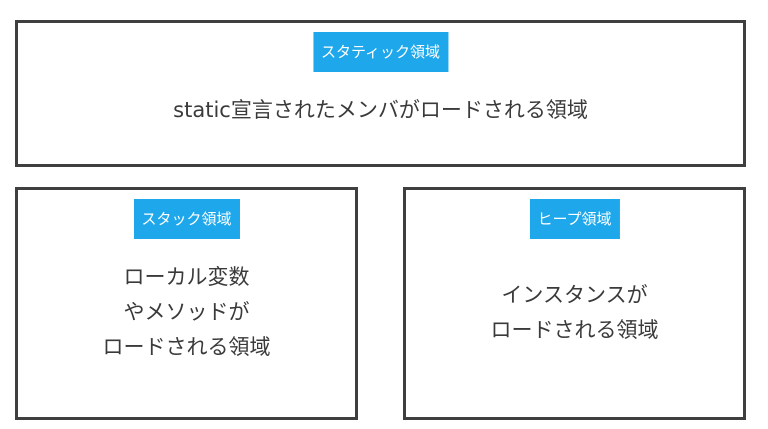  I want to click on heap-region-label: ヒープ領域, so click(574, 219).